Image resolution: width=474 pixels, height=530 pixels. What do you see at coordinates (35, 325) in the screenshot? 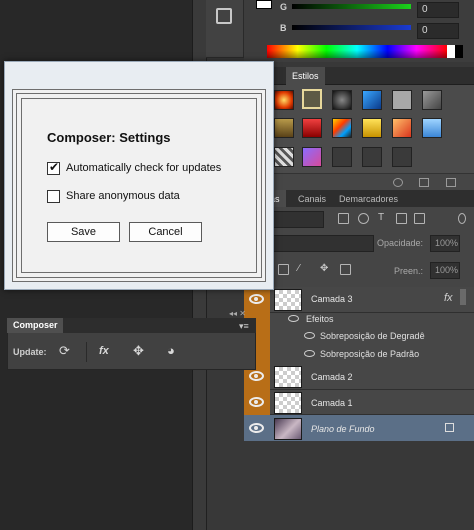
I see `tab-composer: Composer` at bounding box center [35, 325].